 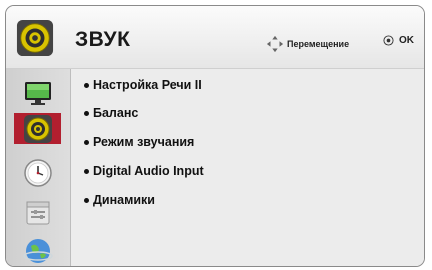 I want to click on sidebar-item-options, so click(x=37, y=211).